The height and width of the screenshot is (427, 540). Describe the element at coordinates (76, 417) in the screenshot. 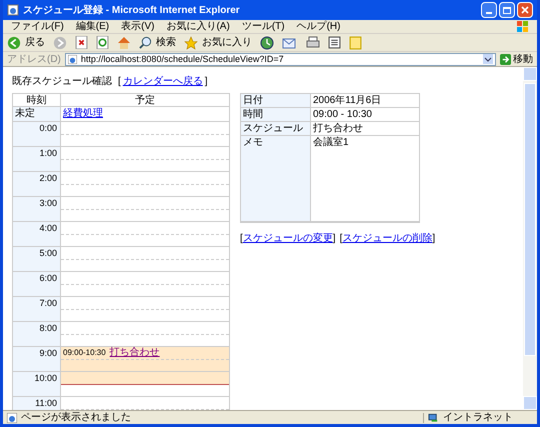

I see `status-text: ページが表示されました` at that location.